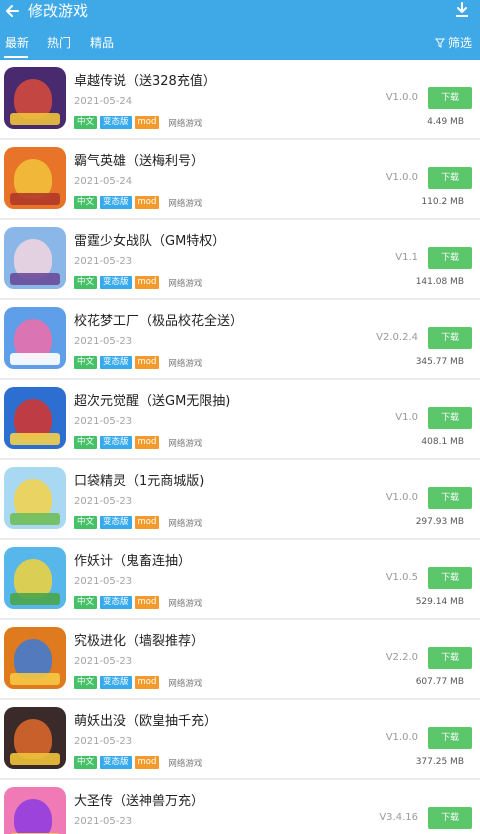 This screenshot has width=480, height=834. What do you see at coordinates (439, 362) in the screenshot?
I see `file-size: 345.77 MB` at bounding box center [439, 362].